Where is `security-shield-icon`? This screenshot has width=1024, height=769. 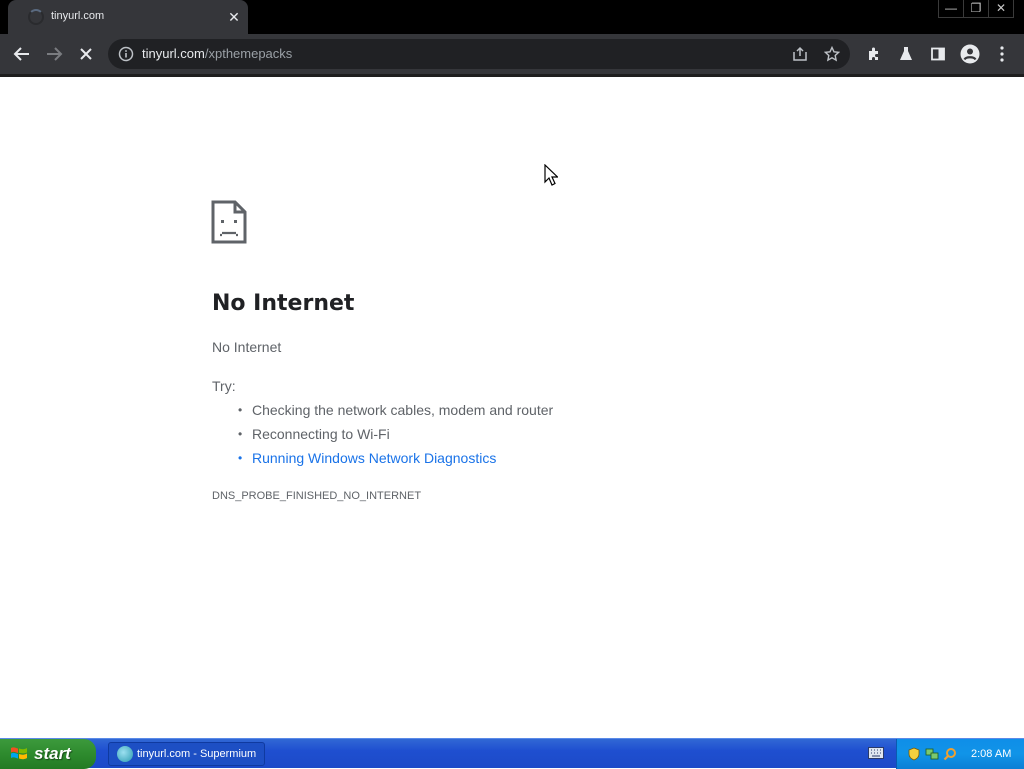
security-shield-icon is located at coordinates (914, 754).